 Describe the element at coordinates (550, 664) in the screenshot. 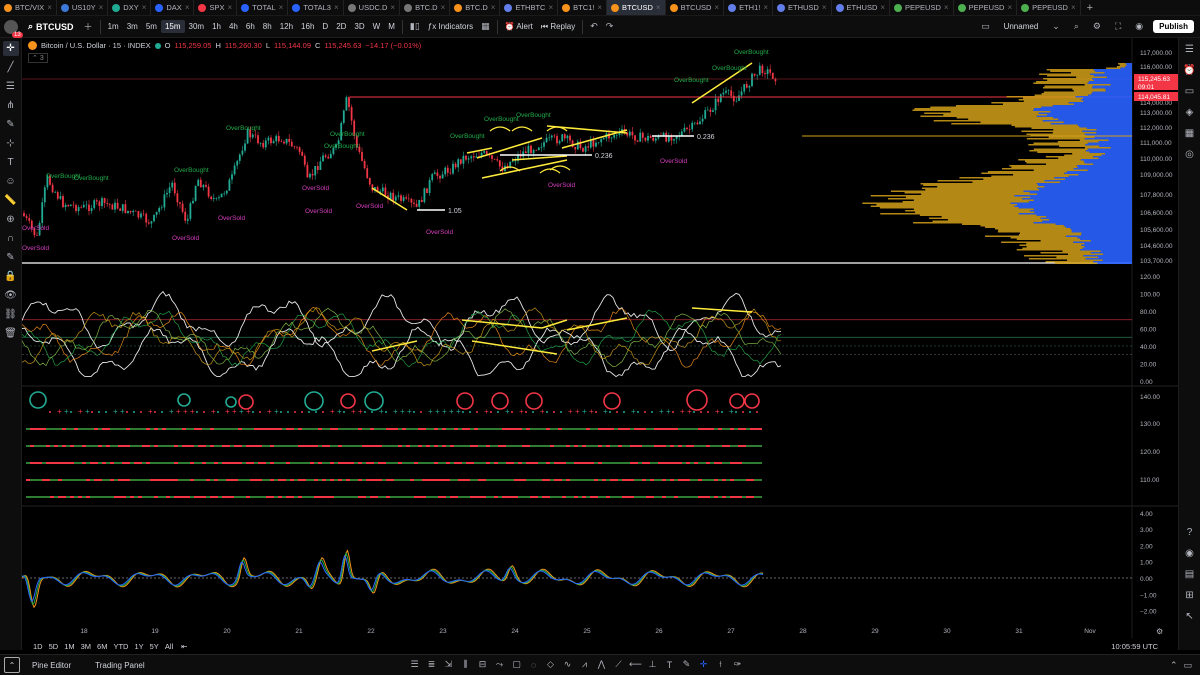

I see `diamond-icon: ◇` at that location.